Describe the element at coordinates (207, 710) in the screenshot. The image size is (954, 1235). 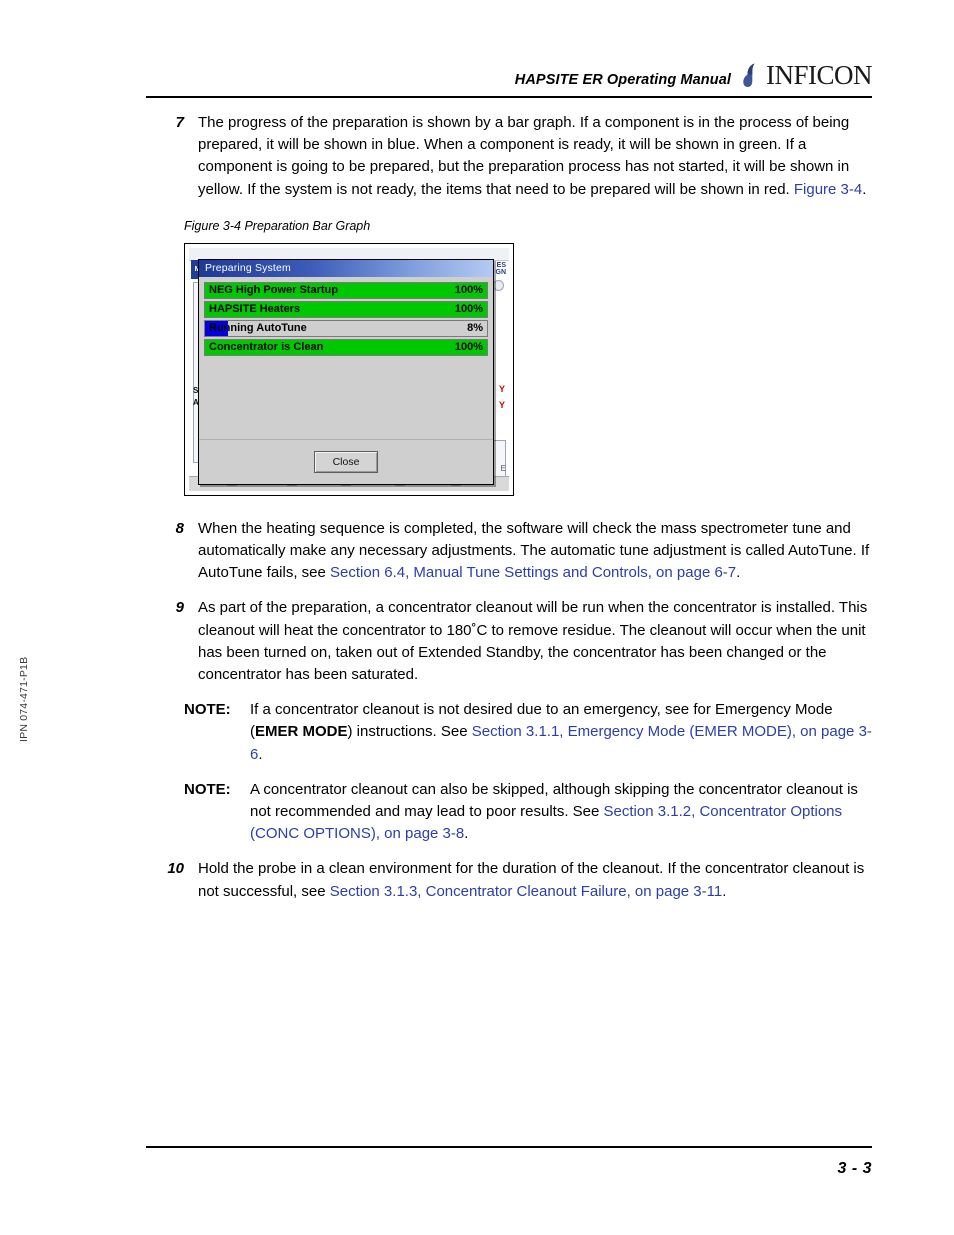
I see `note-1-label: NOTE:` at that location.